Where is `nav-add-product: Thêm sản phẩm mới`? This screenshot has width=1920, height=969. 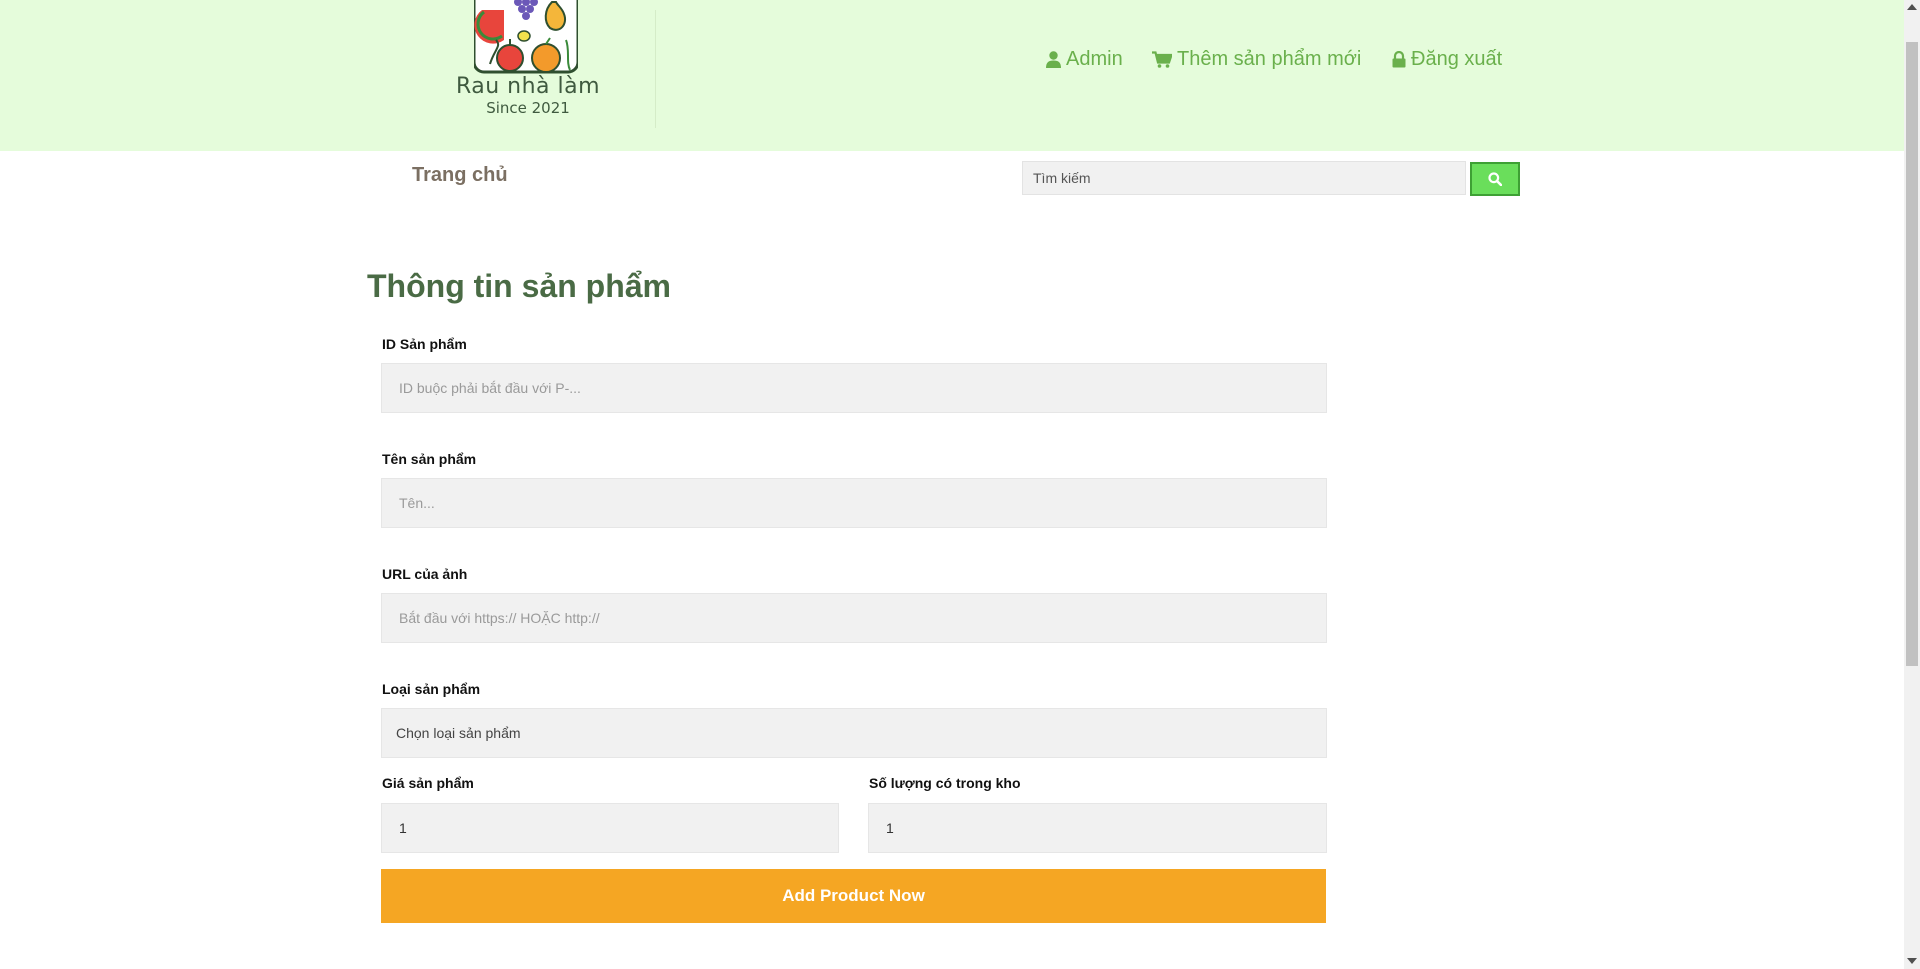 nav-add-product: Thêm sản phẩm mới is located at coordinates (1256, 59).